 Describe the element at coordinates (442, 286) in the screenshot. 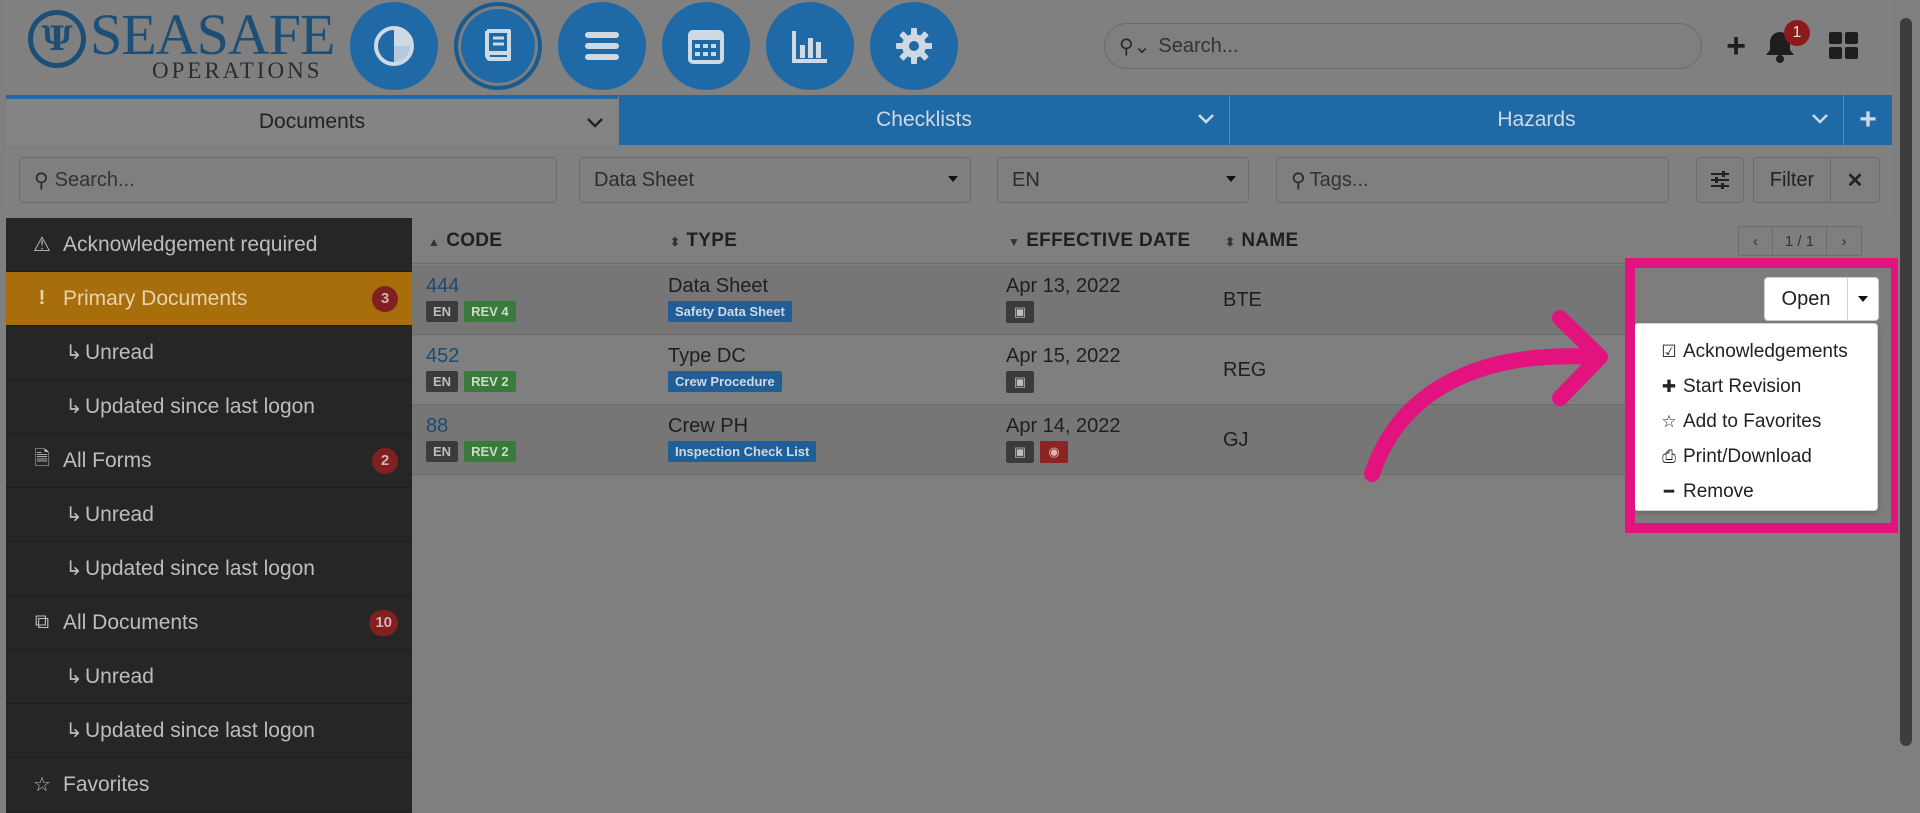

I see `document-code-link: 444` at that location.